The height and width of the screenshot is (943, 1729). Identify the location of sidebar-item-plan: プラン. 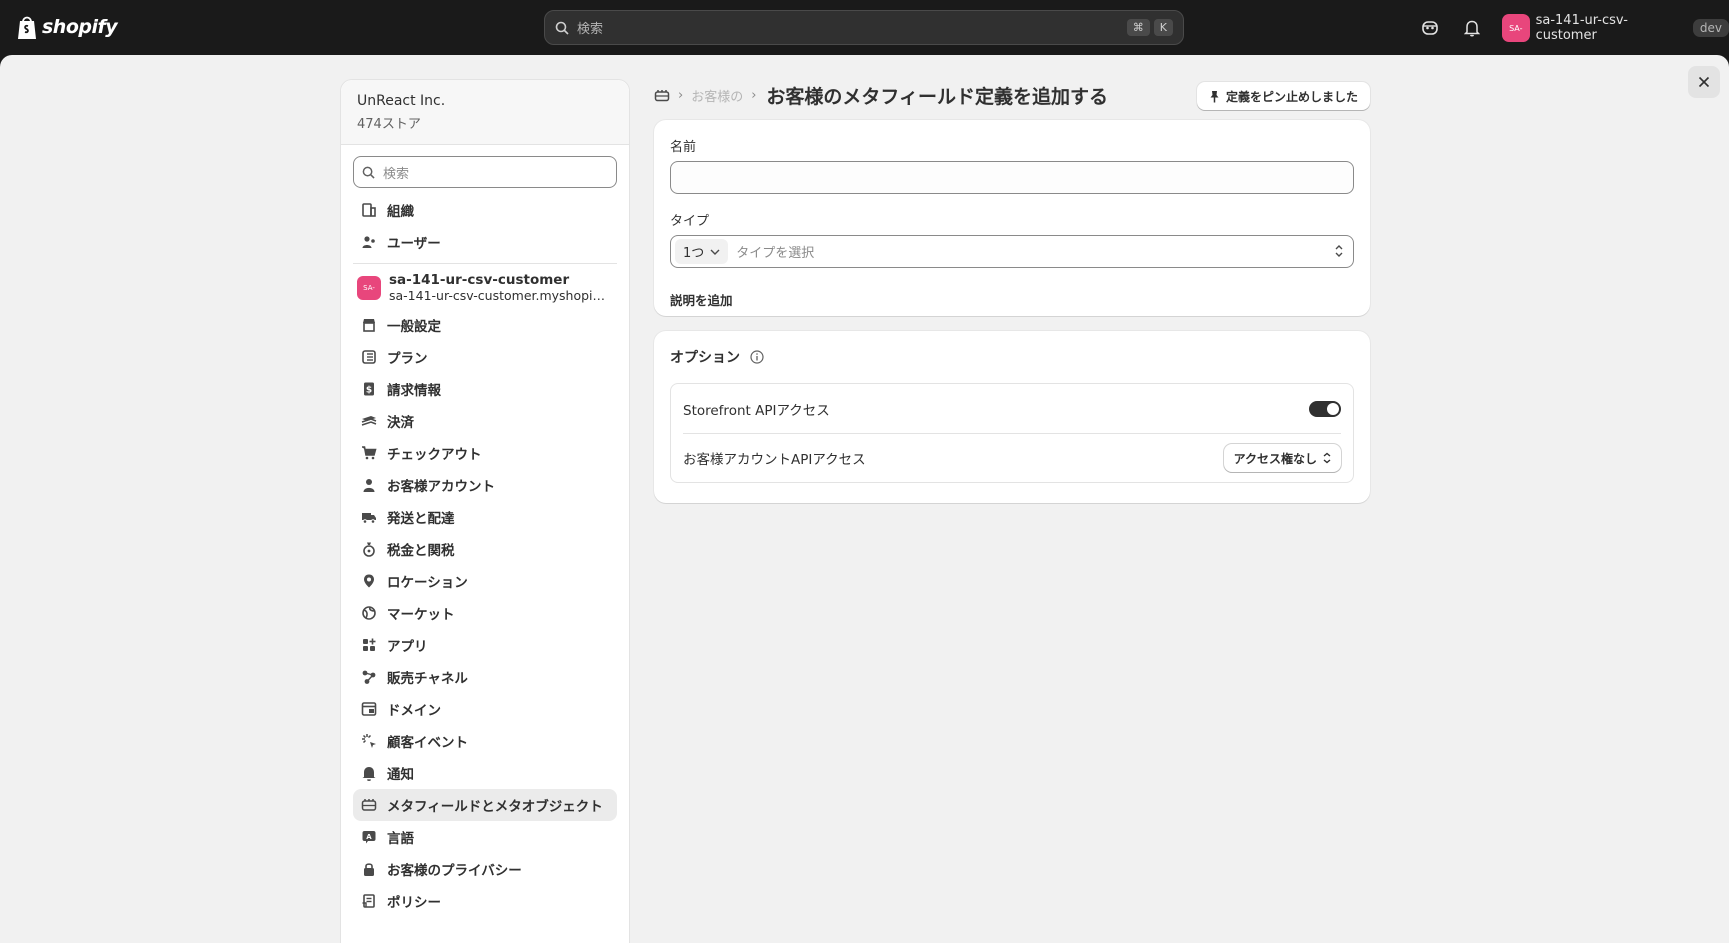
(485, 357).